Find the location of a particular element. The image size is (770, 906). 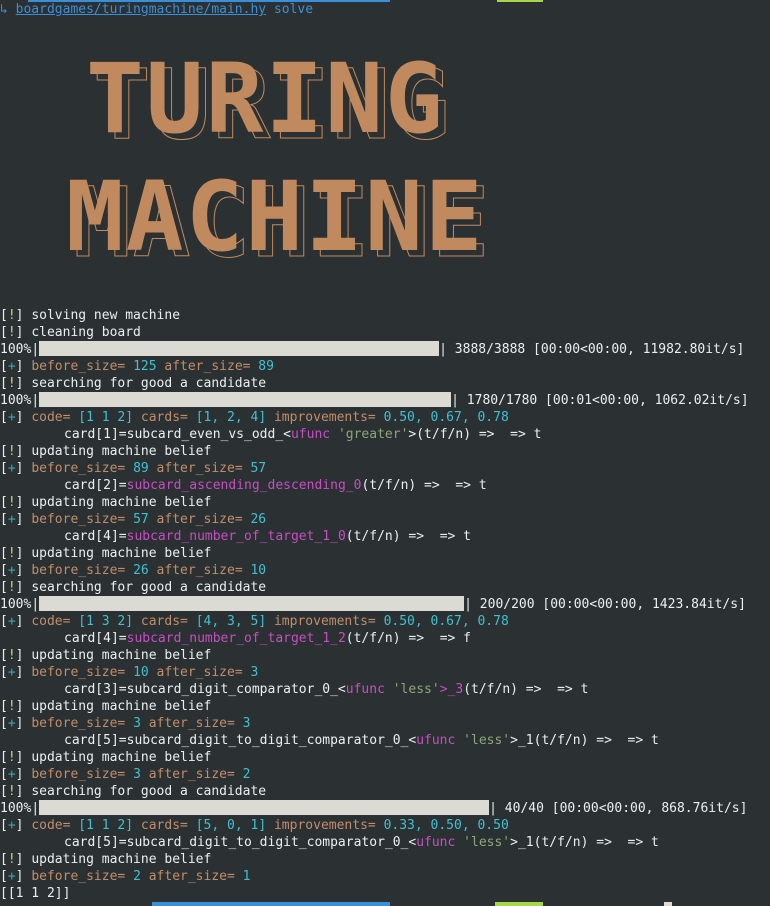

banner-line-1: TURING is located at coordinates (265, 99).